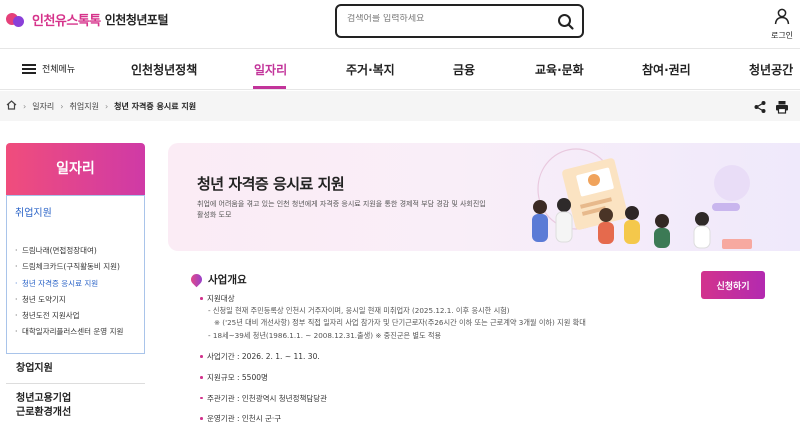 The image size is (800, 430). Describe the element at coordinates (227, 280) in the screenshot. I see `overview-title: 사업개요` at that location.